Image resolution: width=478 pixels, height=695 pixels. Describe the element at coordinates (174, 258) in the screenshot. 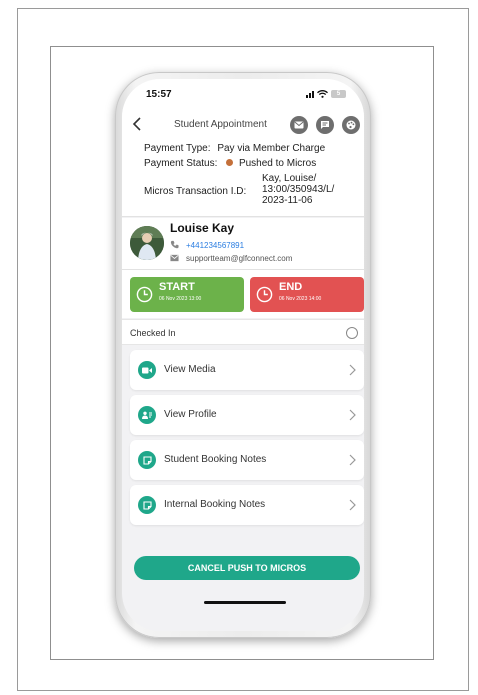

I see `envelope-icon` at that location.